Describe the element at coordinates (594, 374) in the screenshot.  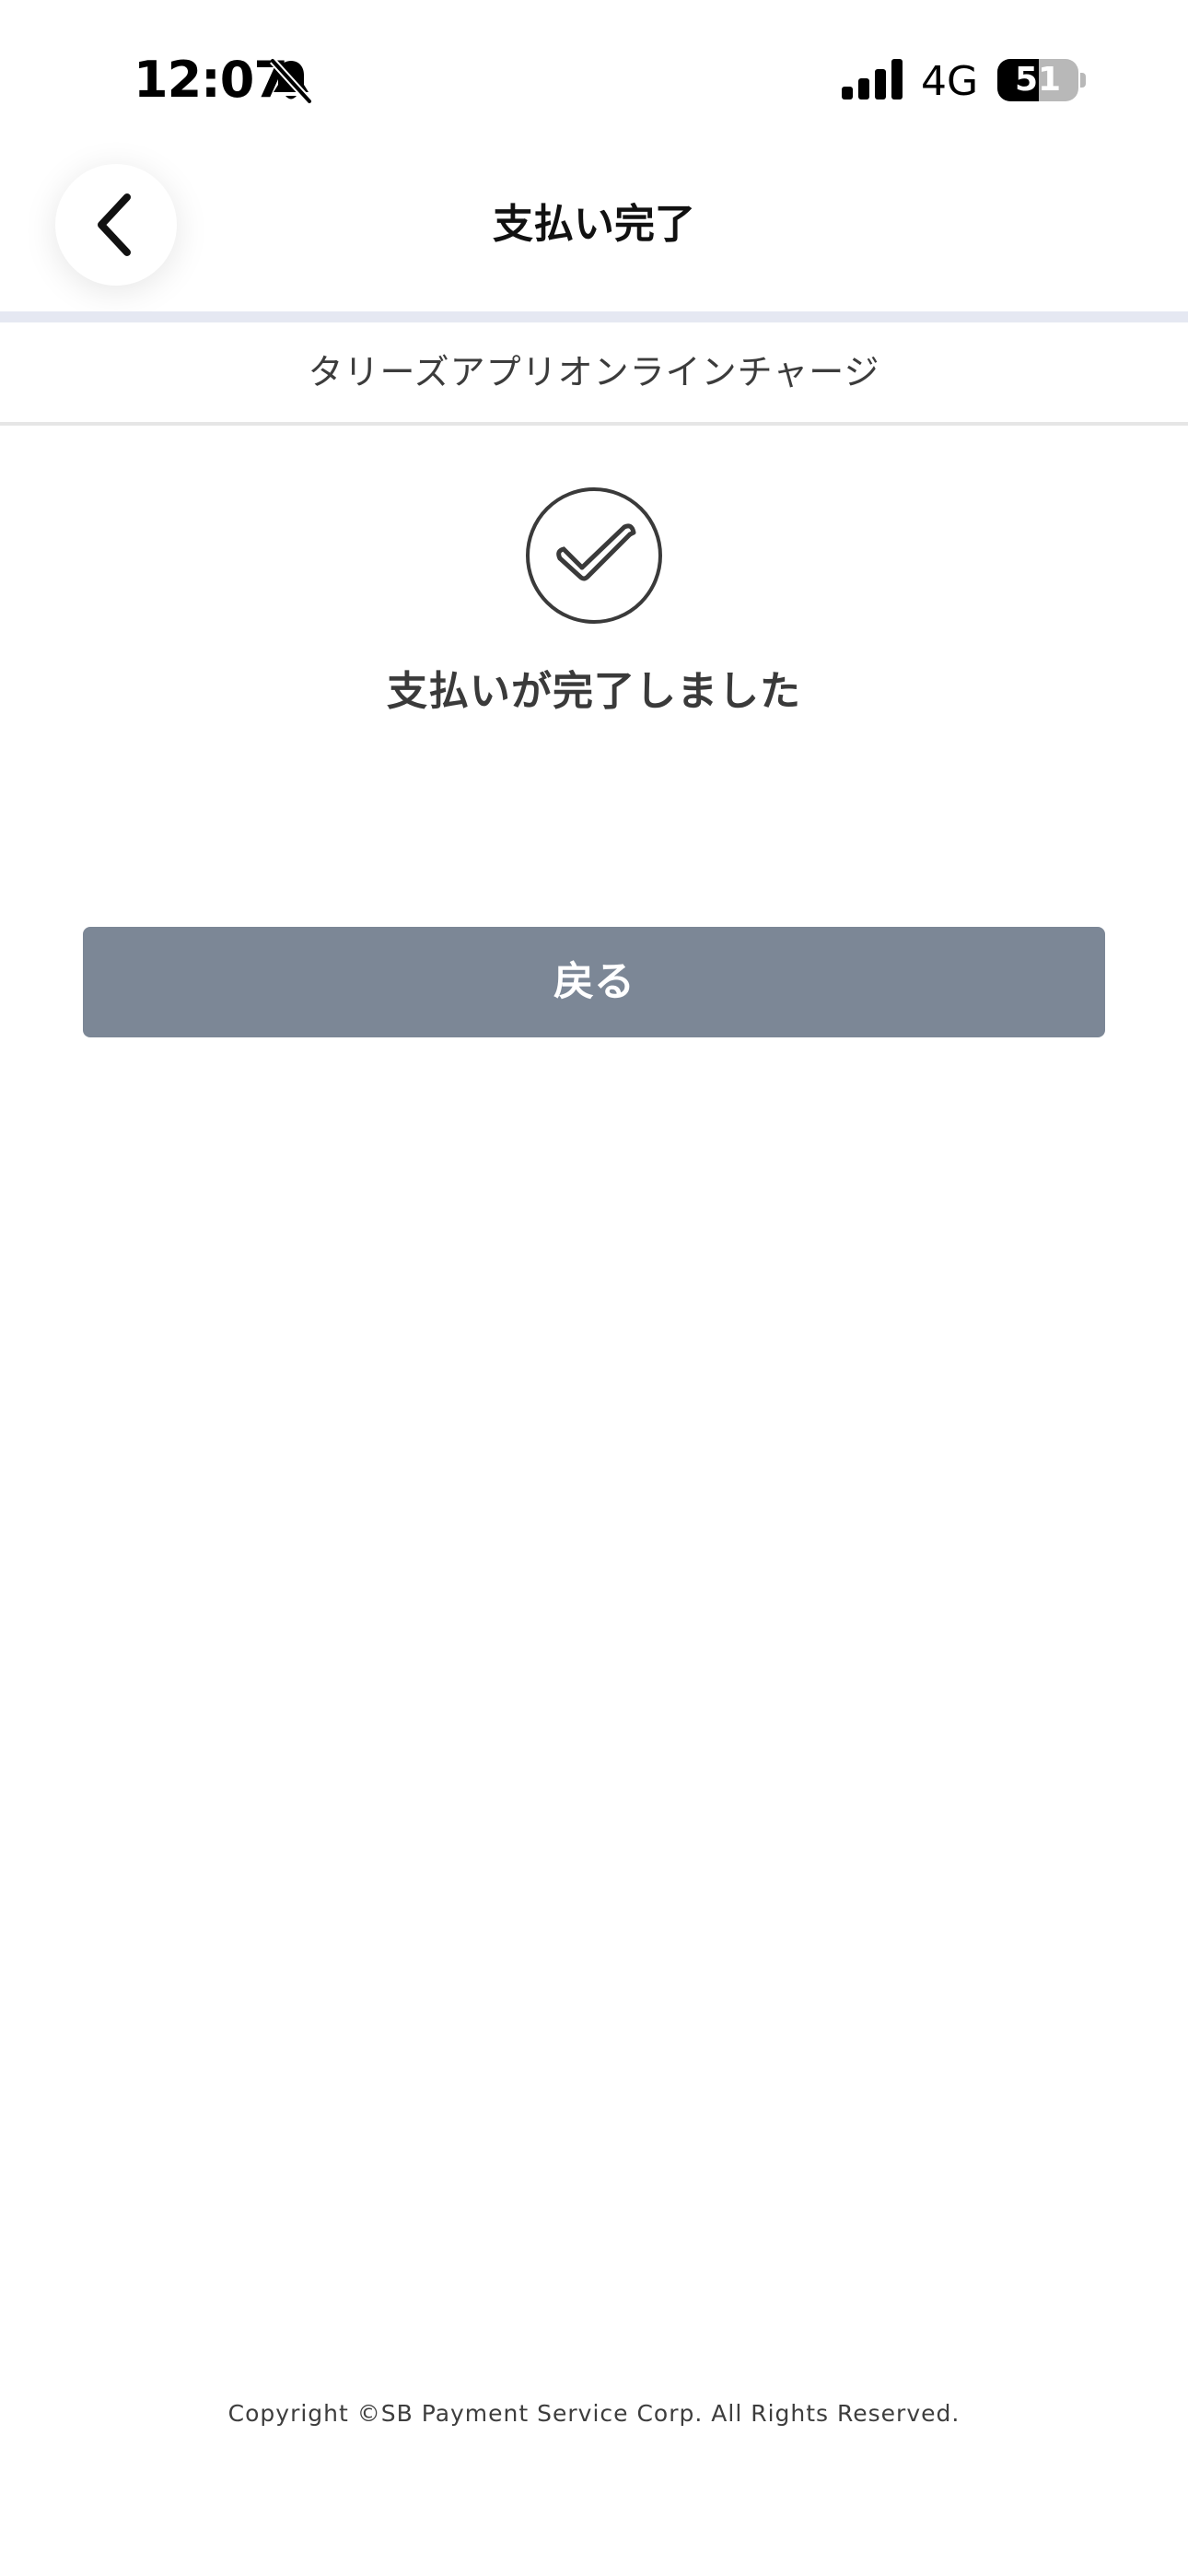
I see `merchant-name: タリーズアプリオンラインチャージ` at that location.